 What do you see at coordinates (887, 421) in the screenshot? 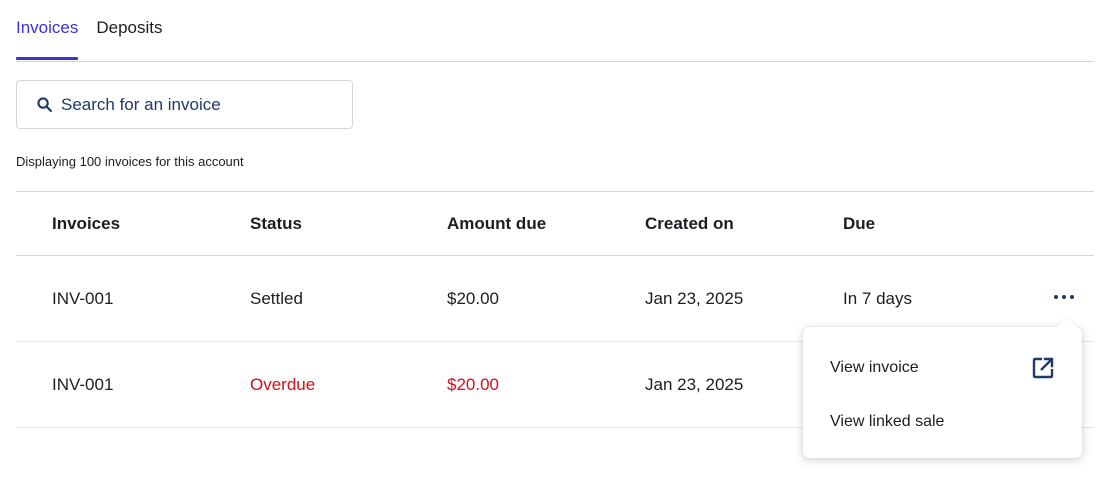
I see `menu-item-label: View linked sale` at bounding box center [887, 421].